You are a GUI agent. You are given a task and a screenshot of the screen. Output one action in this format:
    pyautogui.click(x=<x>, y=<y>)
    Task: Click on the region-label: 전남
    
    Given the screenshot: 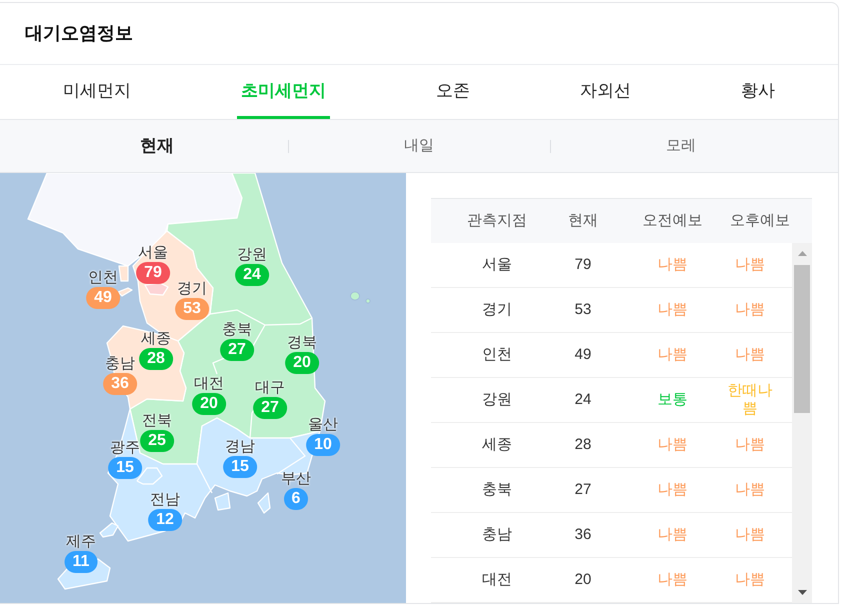 What is the action you would take?
    pyautogui.click(x=165, y=500)
    